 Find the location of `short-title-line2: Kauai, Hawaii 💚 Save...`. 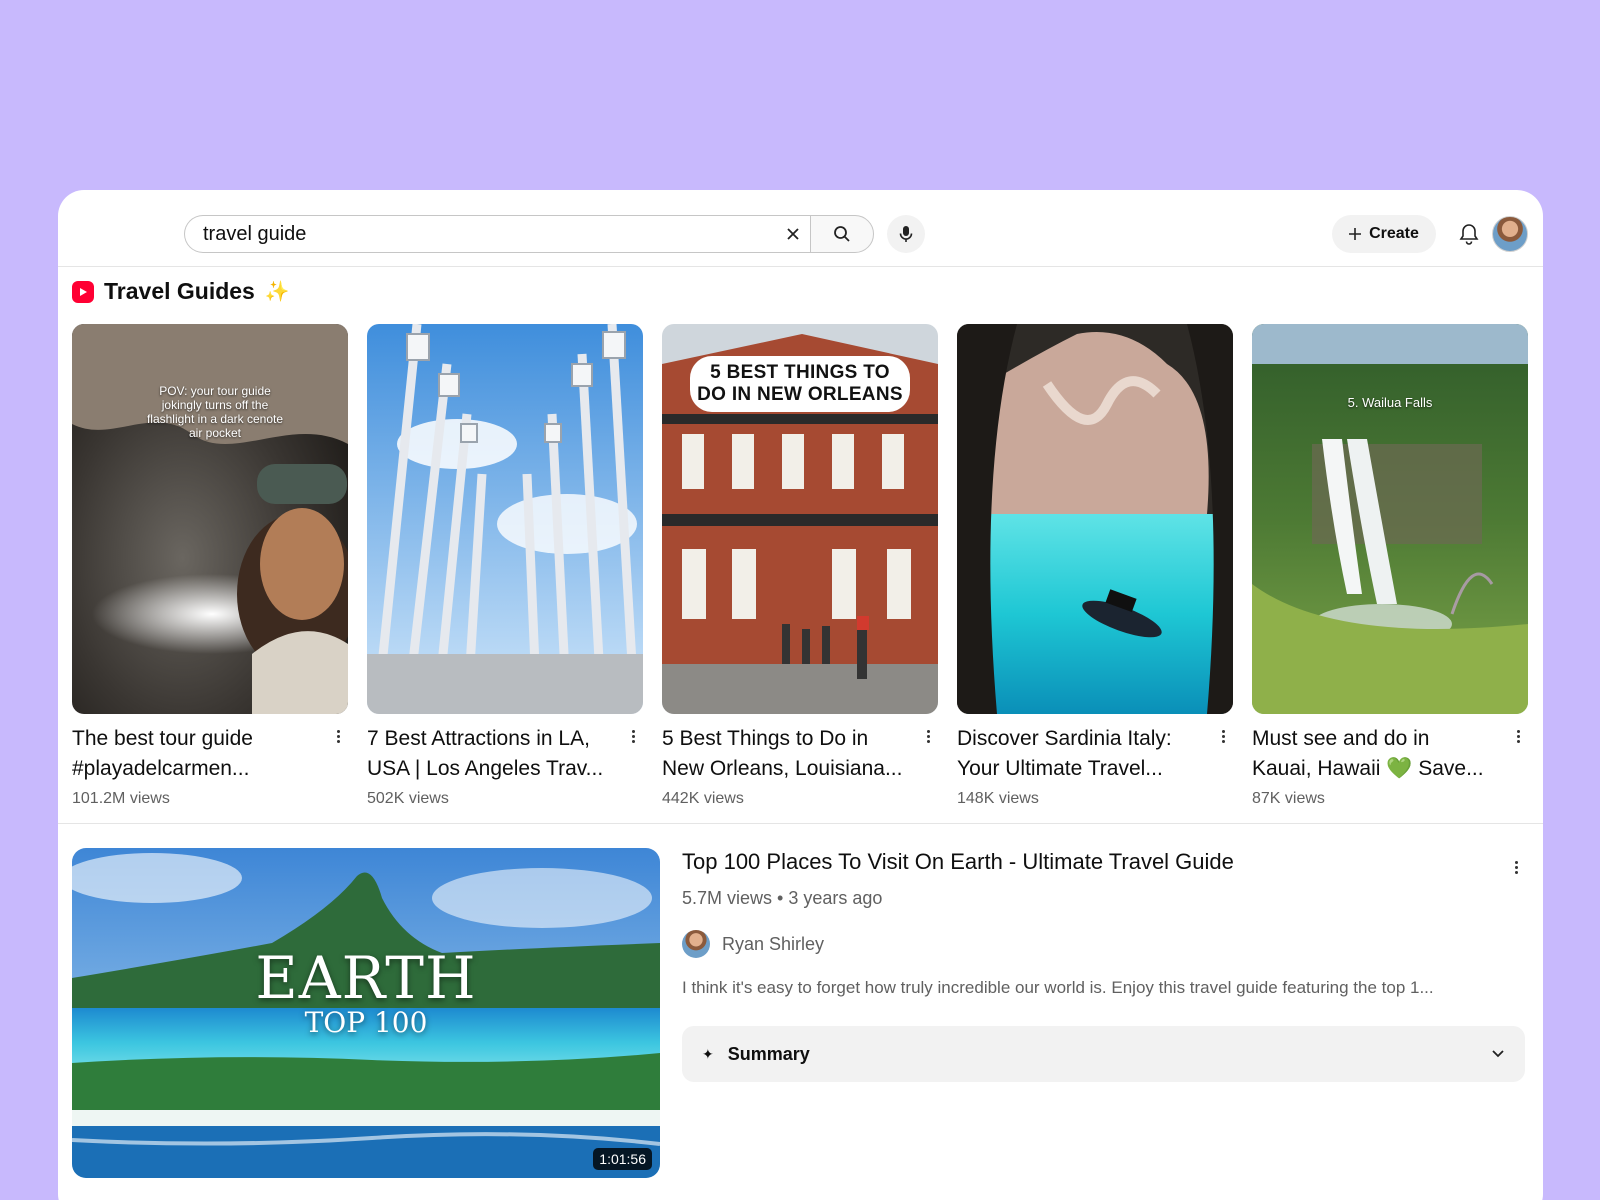

short-title-line2: Kauai, Hawaii 💚 Save... is located at coordinates (1368, 768).